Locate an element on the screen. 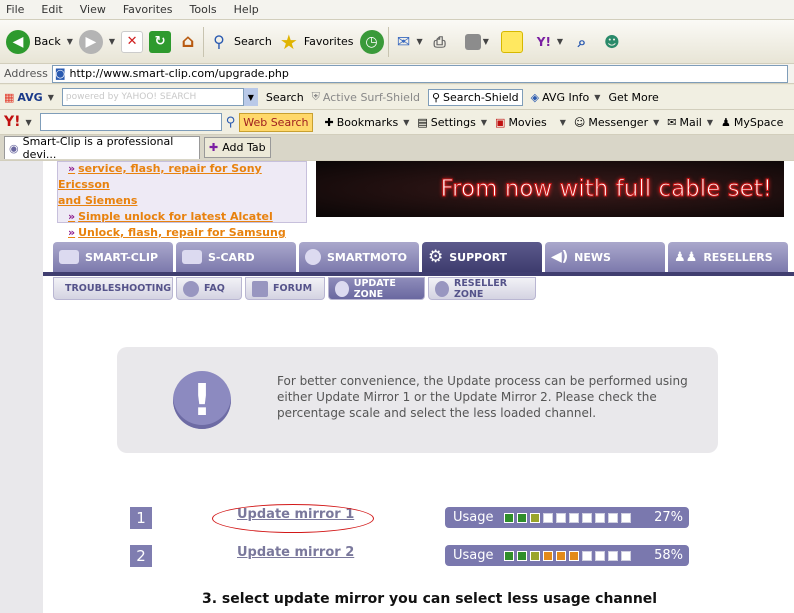 This screenshot has width=794, height=613. annotation-oval is located at coordinates (293, 518).